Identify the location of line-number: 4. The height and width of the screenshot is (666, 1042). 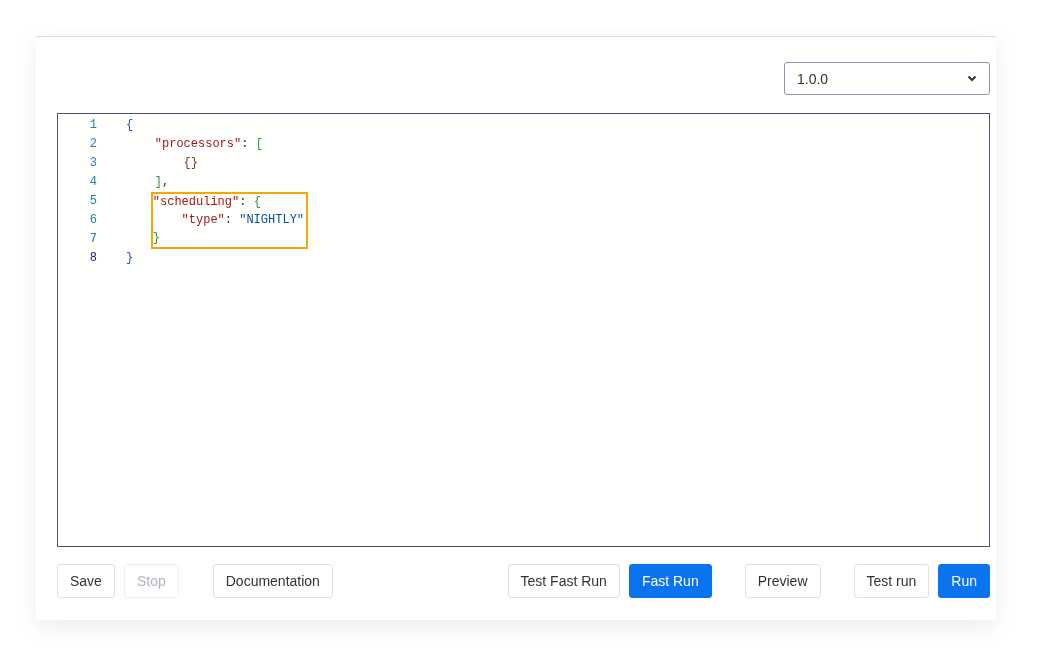
(92, 182).